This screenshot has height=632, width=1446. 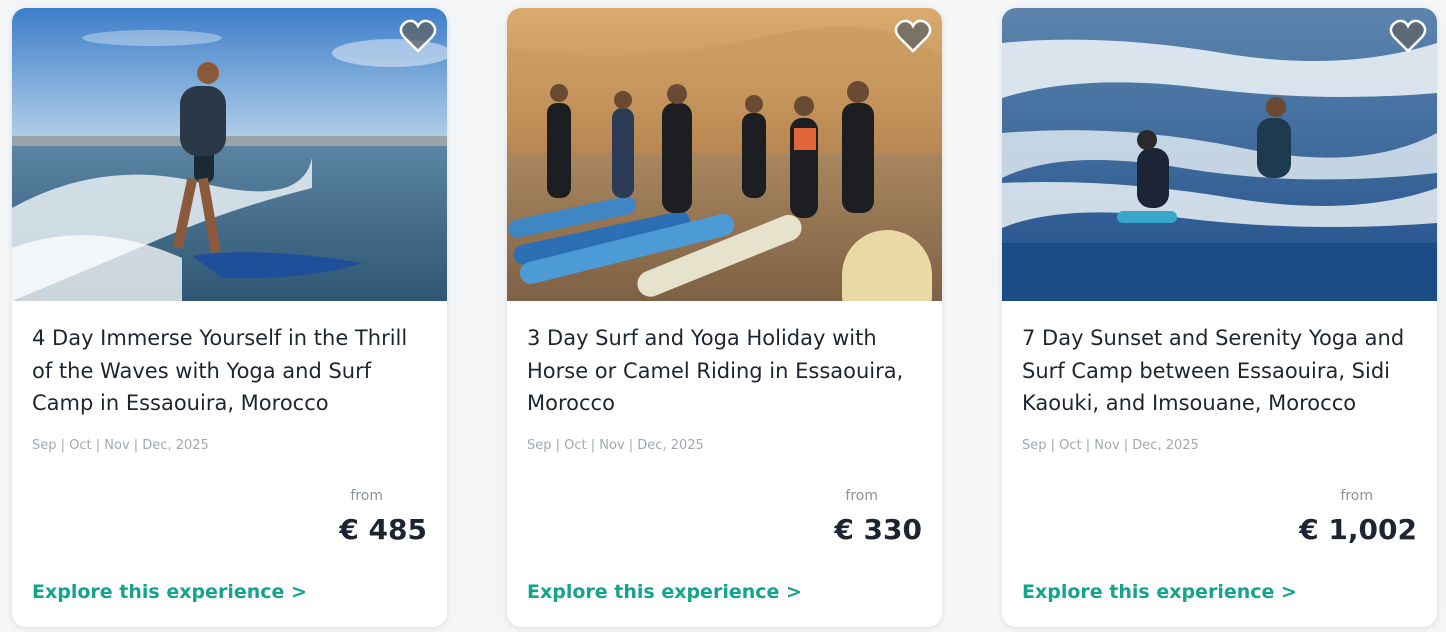 I want to click on surfer-ocean-photo, so click(x=229, y=154).